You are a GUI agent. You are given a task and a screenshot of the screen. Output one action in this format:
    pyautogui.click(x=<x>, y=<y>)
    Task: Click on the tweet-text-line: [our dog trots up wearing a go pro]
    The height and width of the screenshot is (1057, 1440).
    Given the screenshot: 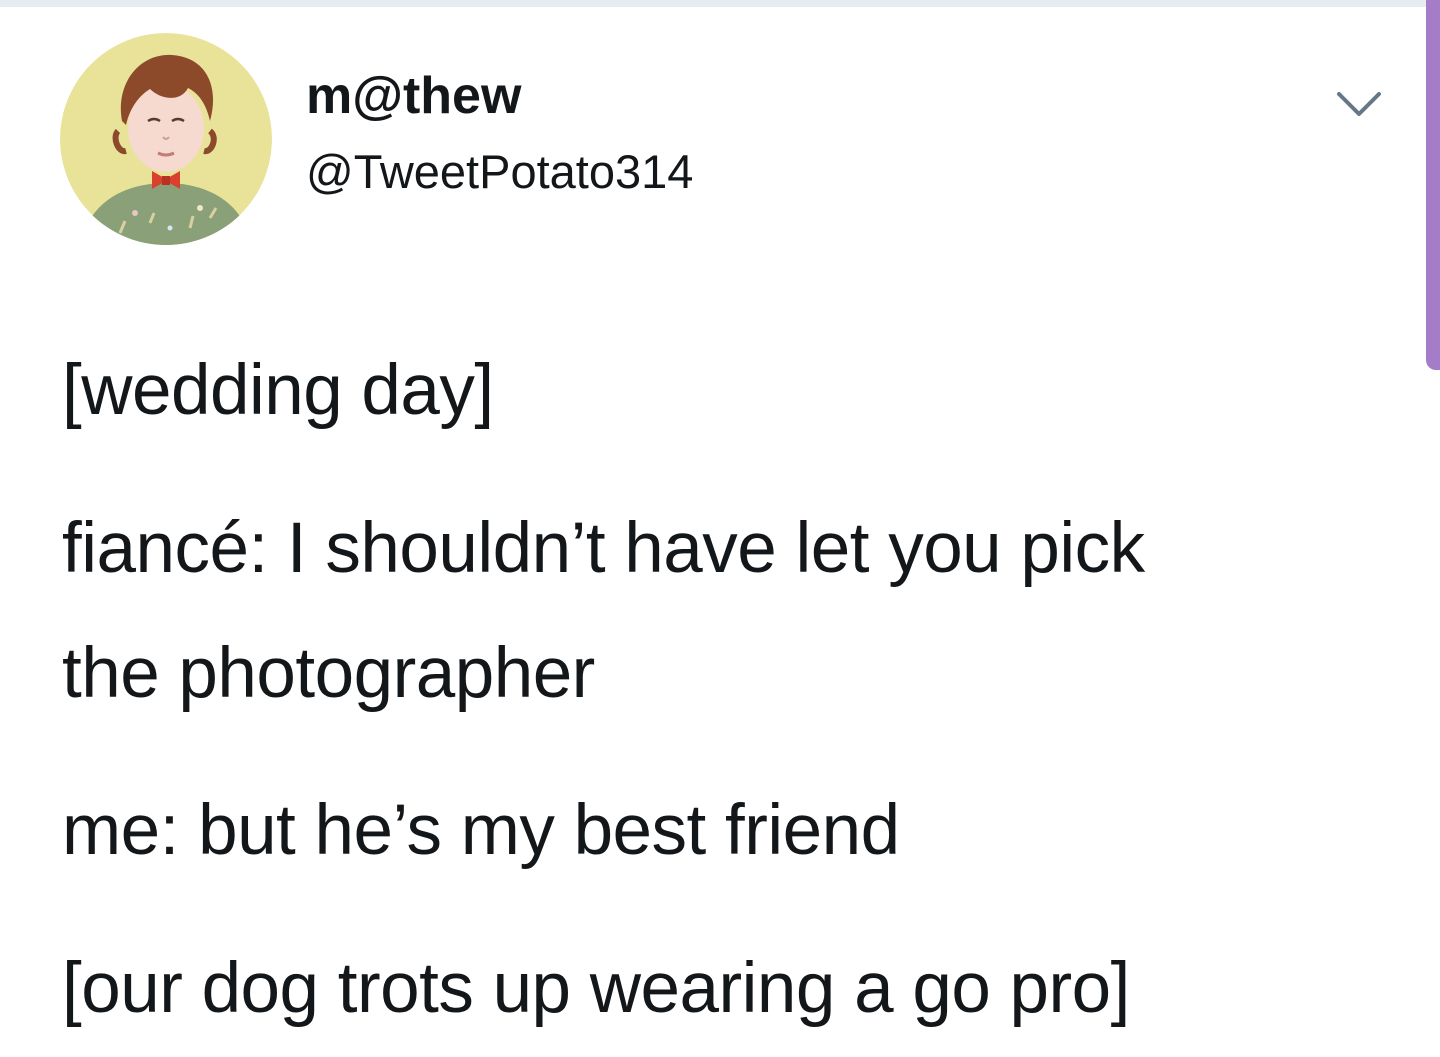 What is the action you would take?
    pyautogui.click(x=596, y=988)
    